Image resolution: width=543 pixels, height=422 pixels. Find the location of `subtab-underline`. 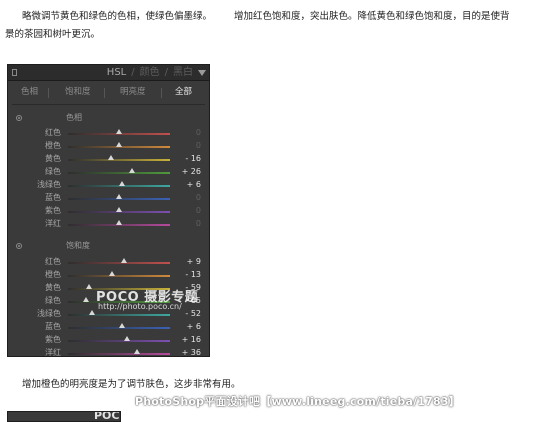

subtab-underline is located at coordinates (108, 104).